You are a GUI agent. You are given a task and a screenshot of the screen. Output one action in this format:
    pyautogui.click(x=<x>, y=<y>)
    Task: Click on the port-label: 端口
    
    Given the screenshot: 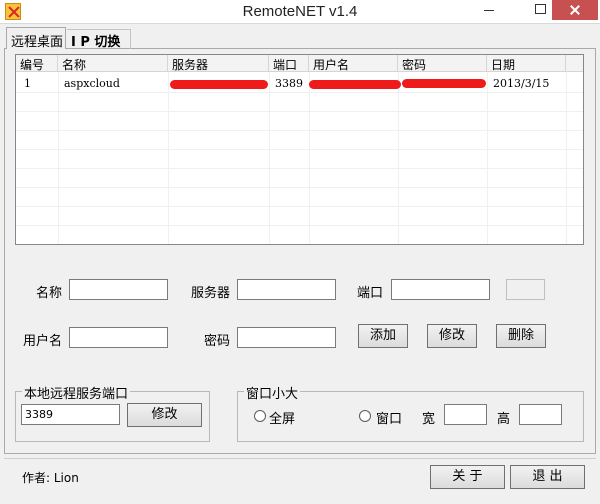 What is the action you would take?
    pyautogui.click(x=370, y=293)
    